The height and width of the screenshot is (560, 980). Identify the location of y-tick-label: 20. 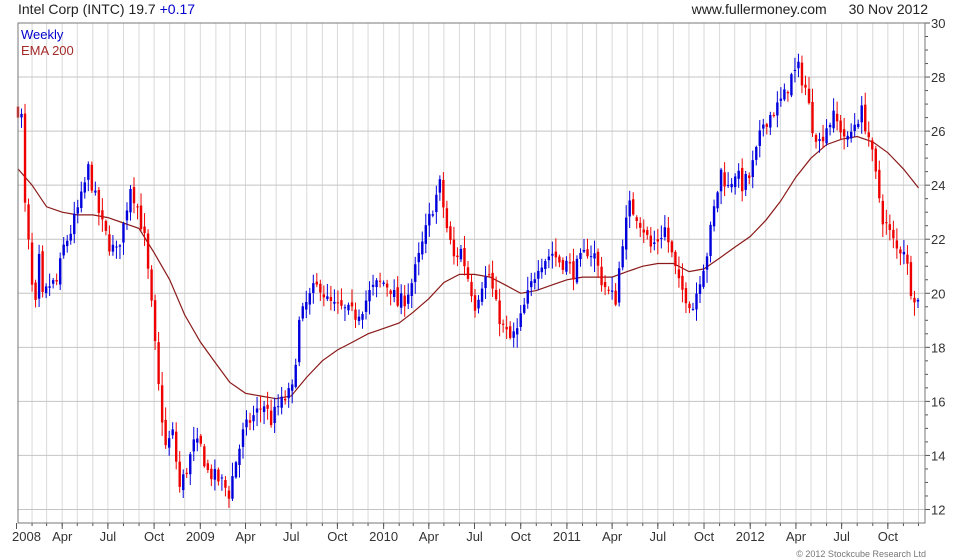
(938, 293).